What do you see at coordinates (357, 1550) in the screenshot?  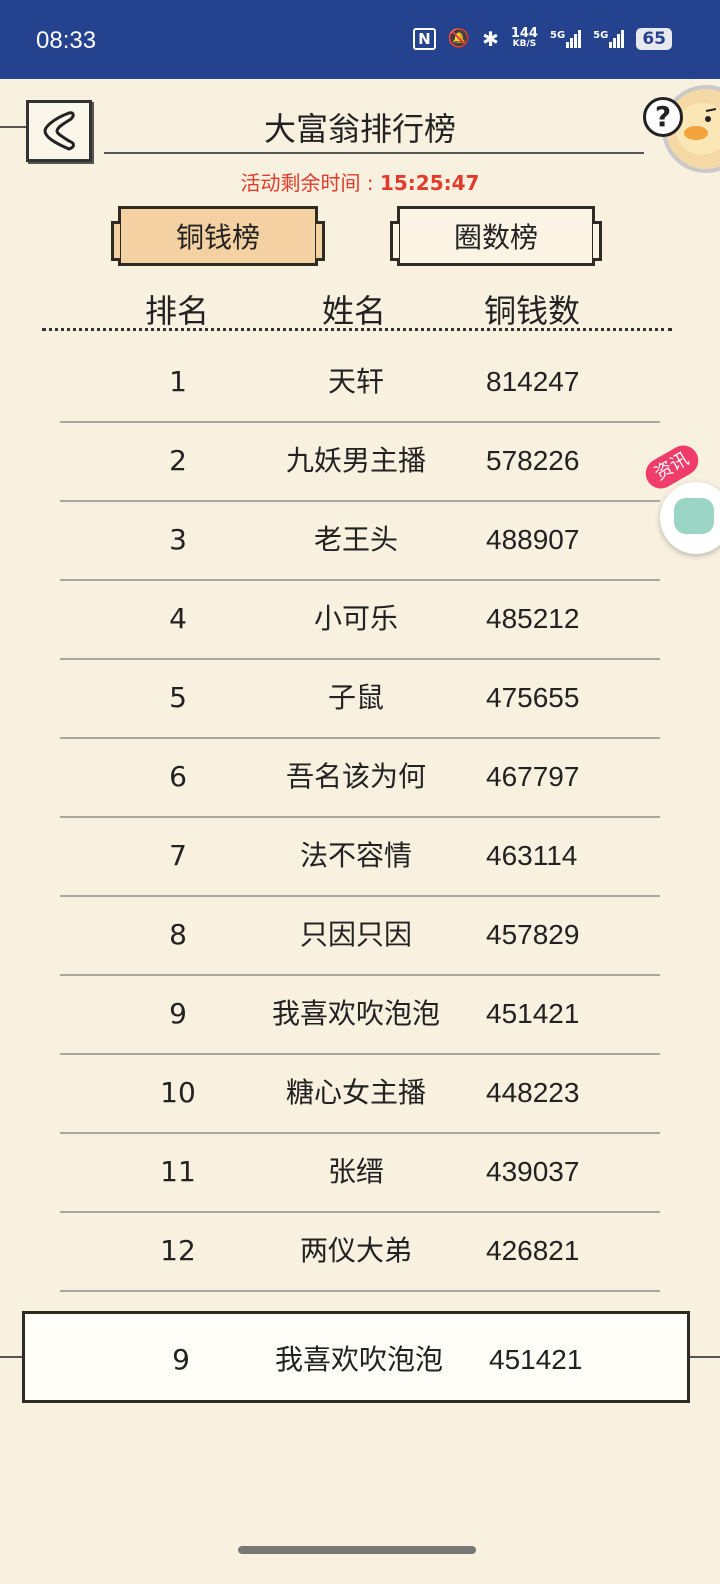 I see `home-indicator` at bounding box center [357, 1550].